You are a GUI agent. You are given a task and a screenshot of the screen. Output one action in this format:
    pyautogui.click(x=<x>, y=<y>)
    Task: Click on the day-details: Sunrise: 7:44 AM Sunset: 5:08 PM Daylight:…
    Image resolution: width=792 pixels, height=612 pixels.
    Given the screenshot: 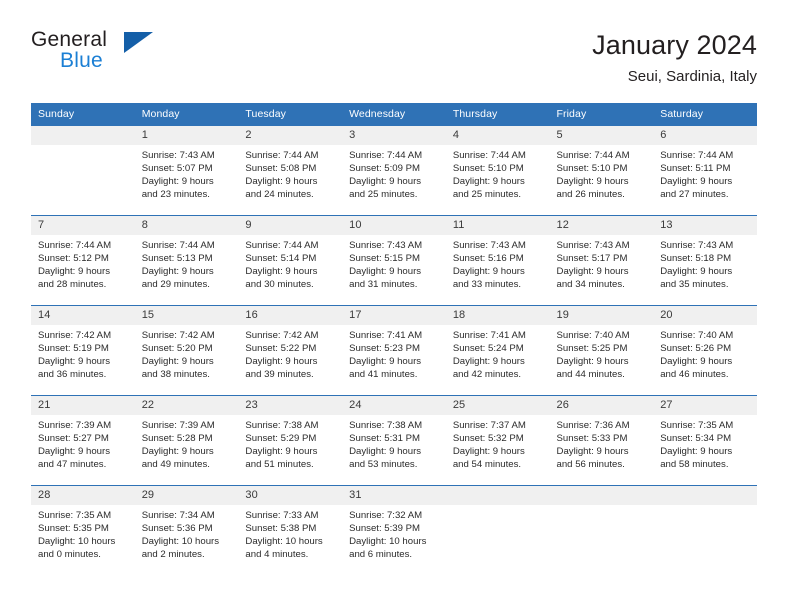 What is the action you would take?
    pyautogui.click(x=290, y=173)
    